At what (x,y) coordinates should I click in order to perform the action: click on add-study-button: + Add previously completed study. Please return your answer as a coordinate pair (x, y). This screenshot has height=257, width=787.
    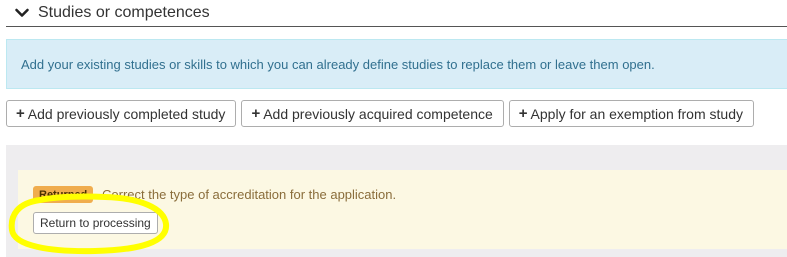
    Looking at the image, I should click on (121, 113).